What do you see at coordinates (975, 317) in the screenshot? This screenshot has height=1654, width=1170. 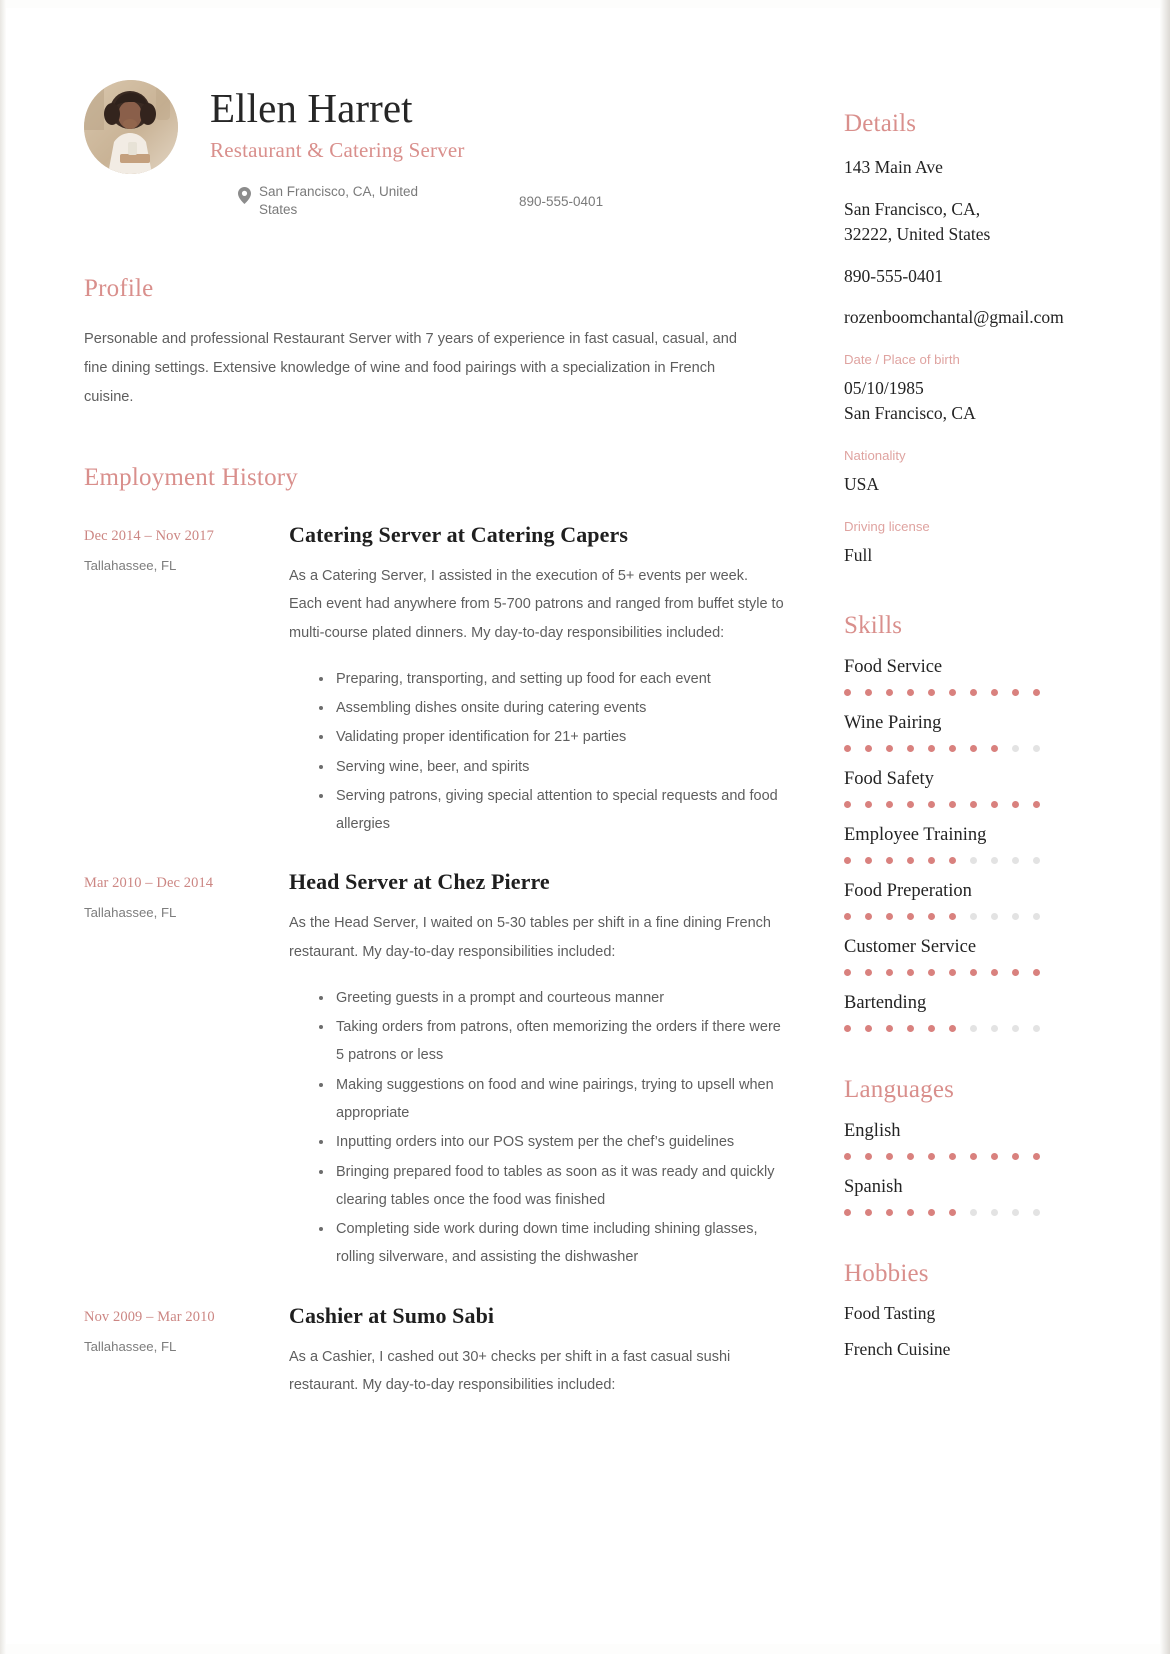 I see `details-email: rozenboomchantal@gmail.com` at bounding box center [975, 317].